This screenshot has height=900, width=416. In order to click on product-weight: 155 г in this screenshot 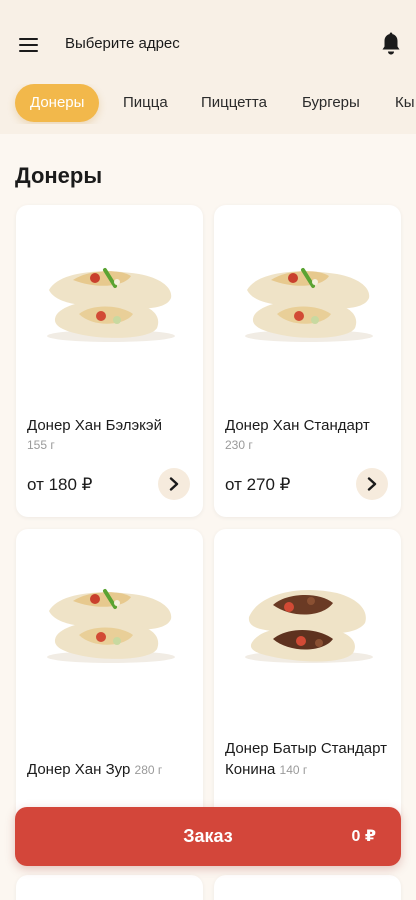, I will do `click(41, 445)`.